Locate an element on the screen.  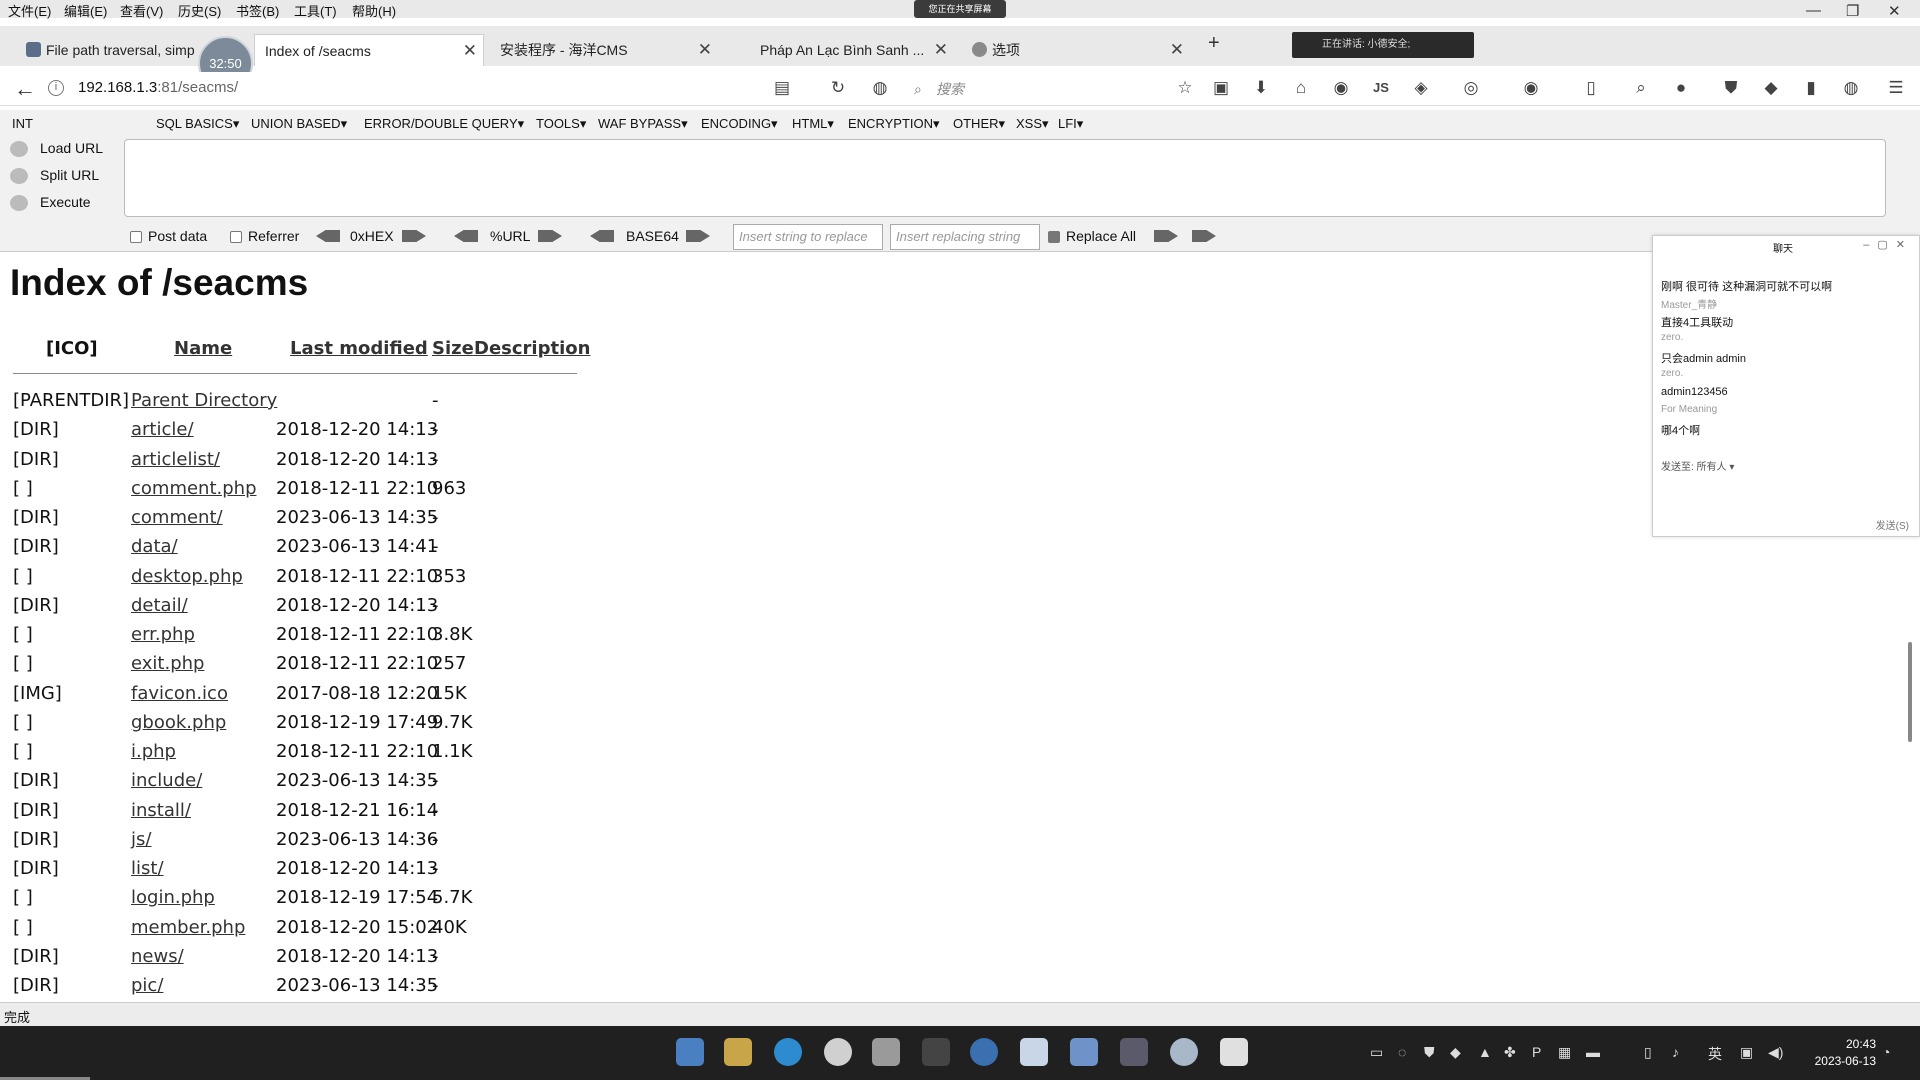
menu-view: 查看(V) is located at coordinates (141, 10).